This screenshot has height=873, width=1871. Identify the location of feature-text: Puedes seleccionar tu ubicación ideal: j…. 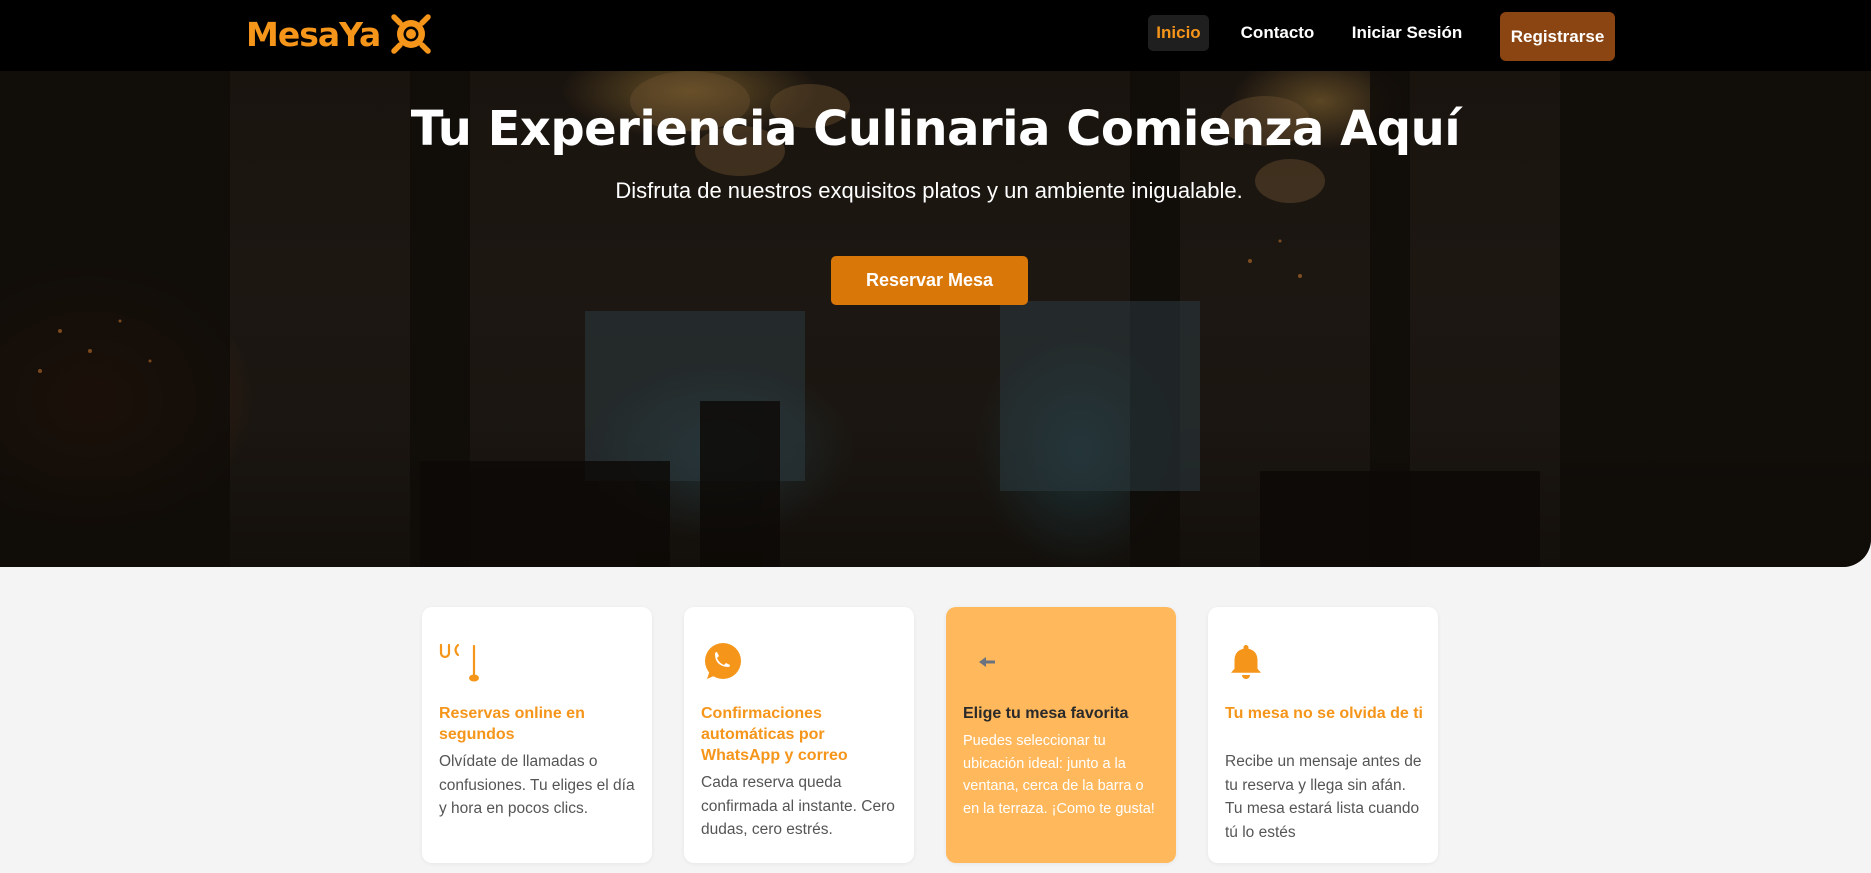
(1059, 775).